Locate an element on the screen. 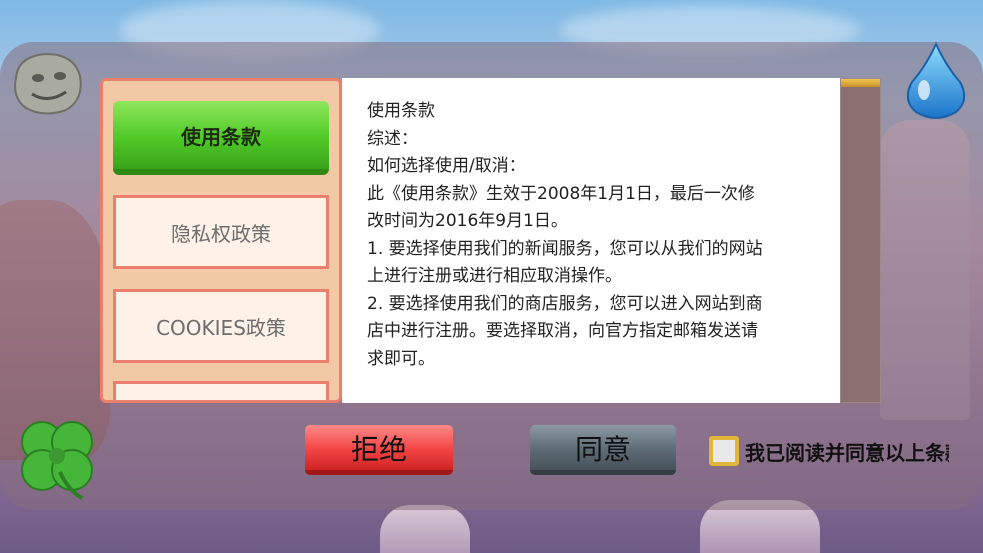 The height and width of the screenshot is (553, 983). scrollbar-thumb is located at coordinates (860, 83).